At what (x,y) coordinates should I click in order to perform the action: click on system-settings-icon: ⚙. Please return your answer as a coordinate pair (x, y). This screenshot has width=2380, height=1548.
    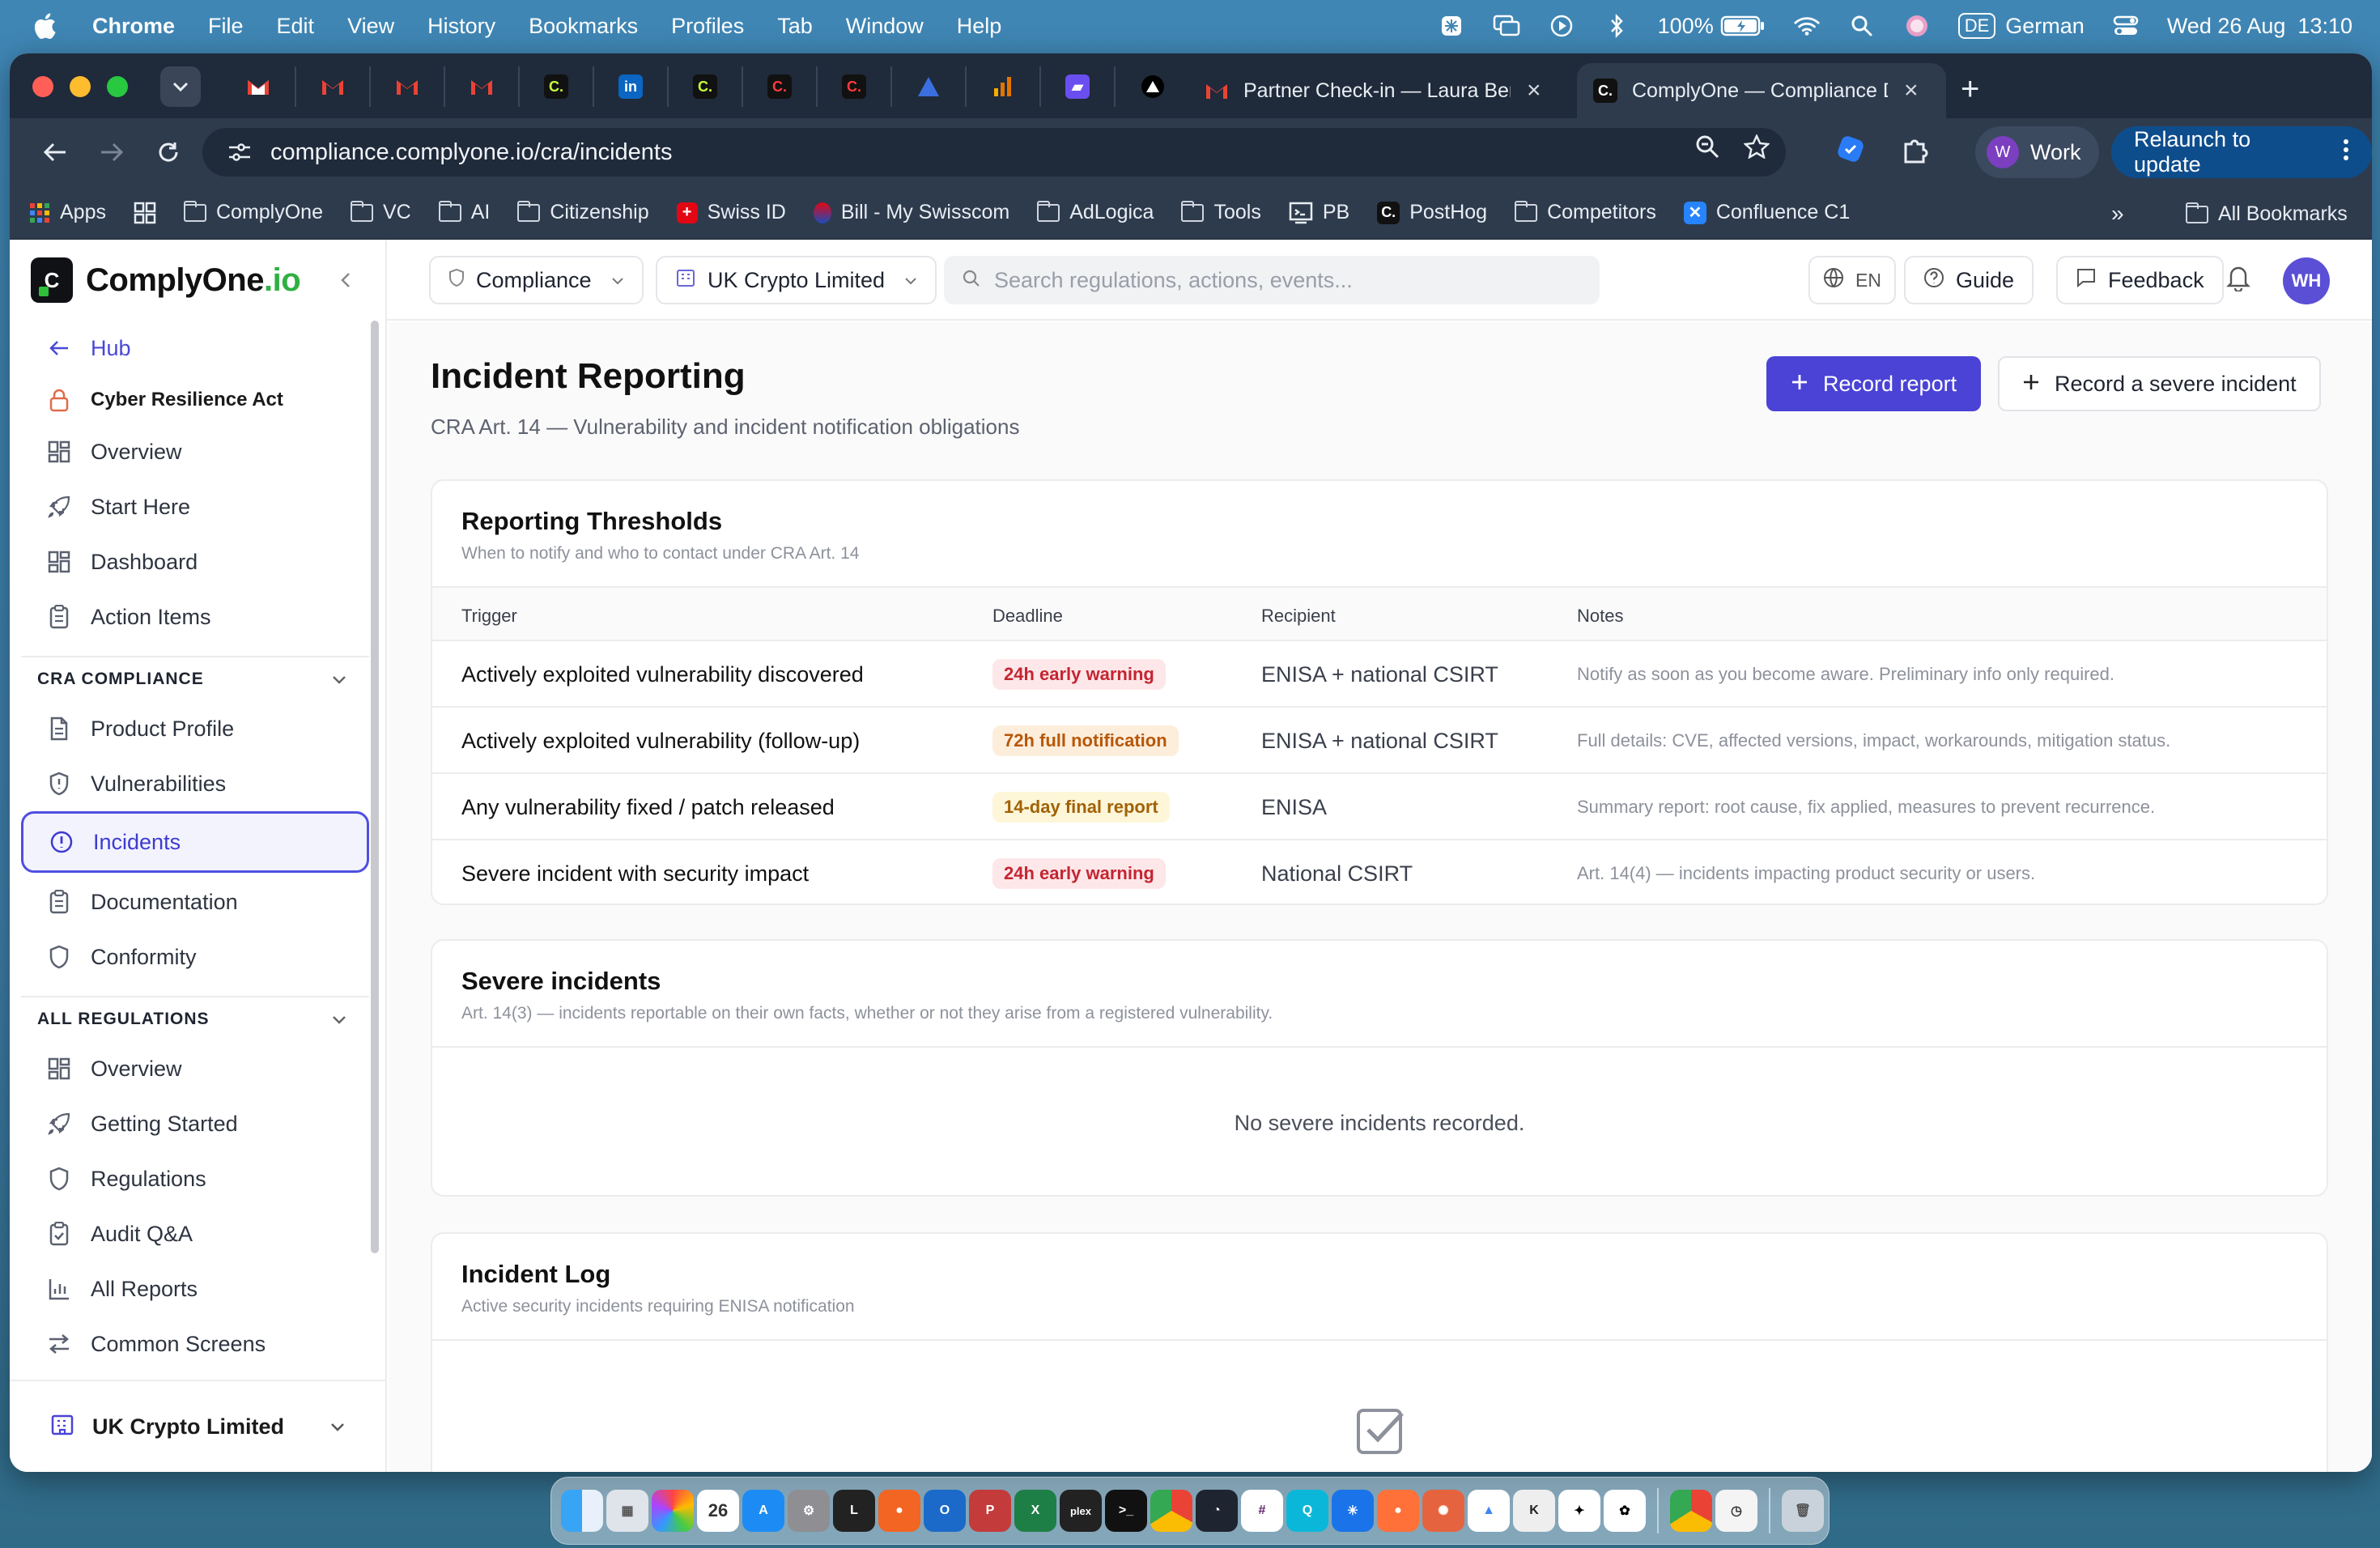
    Looking at the image, I should click on (809, 1511).